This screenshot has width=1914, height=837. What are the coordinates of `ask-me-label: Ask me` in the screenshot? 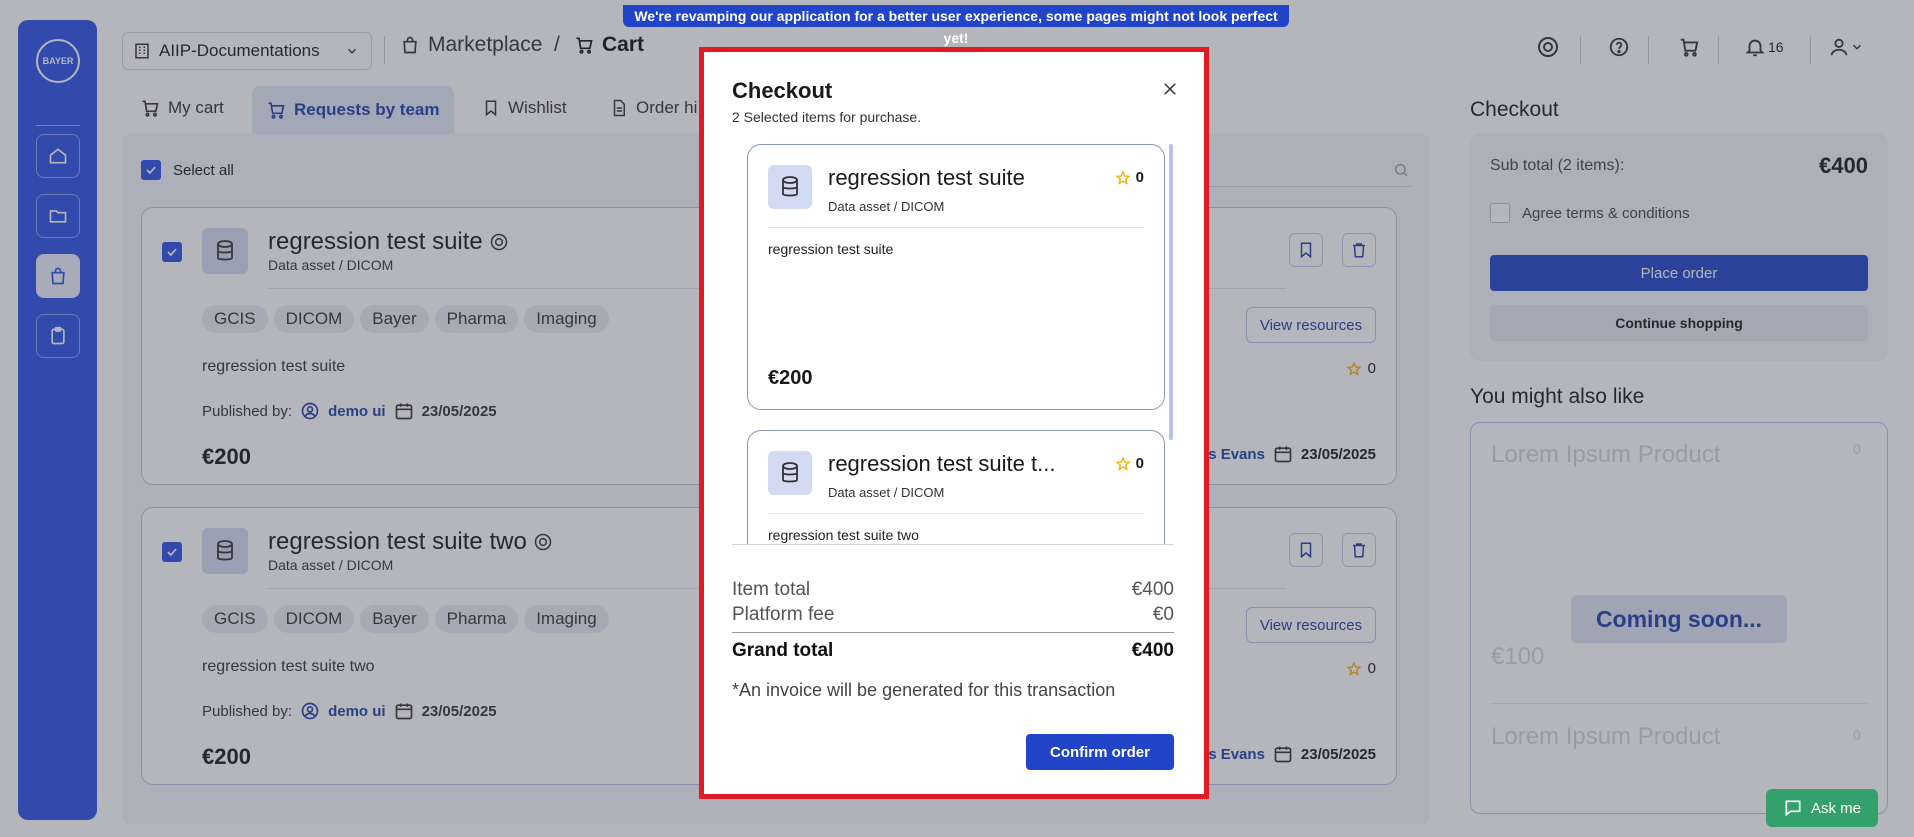 It's located at (1835, 808).